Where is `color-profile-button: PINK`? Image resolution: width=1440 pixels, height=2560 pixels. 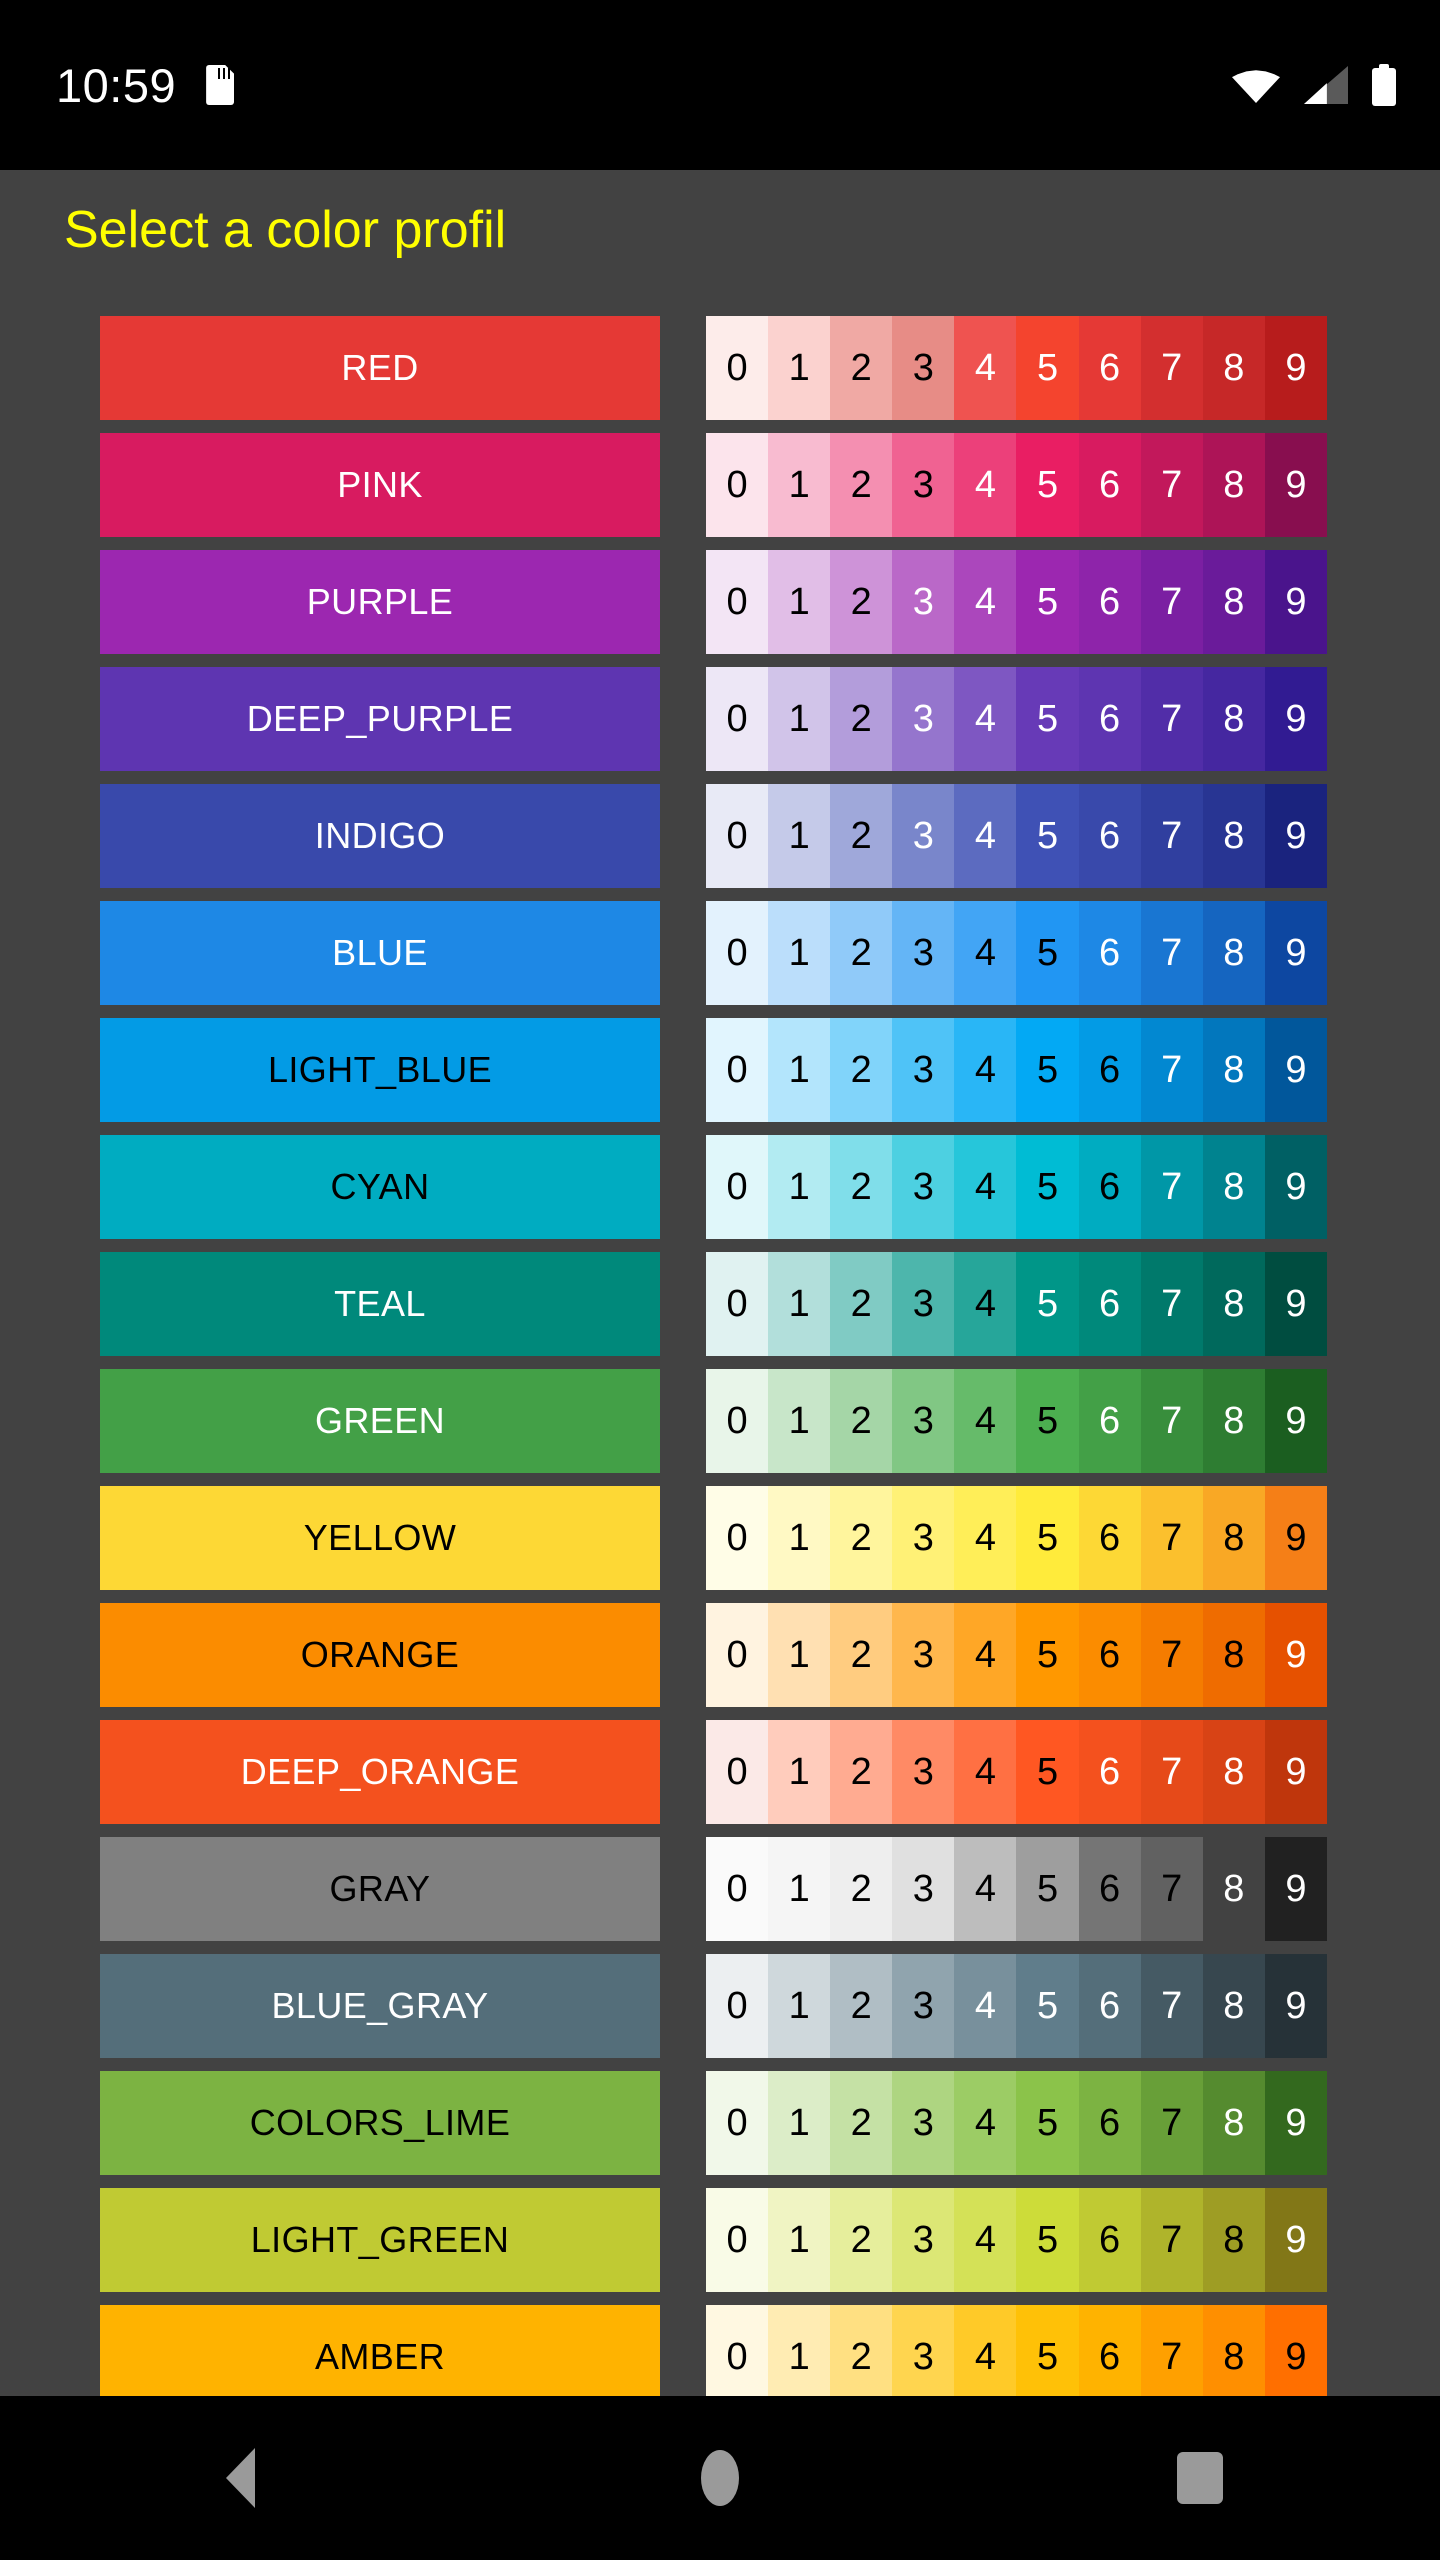
color-profile-button: PINK is located at coordinates (380, 485).